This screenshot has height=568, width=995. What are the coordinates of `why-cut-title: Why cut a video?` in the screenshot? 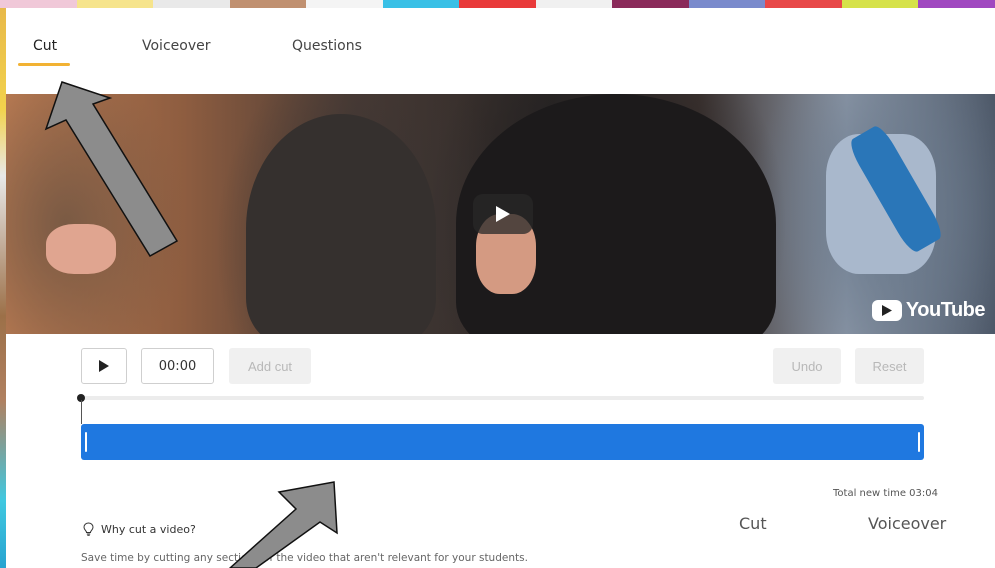 It's located at (148, 529).